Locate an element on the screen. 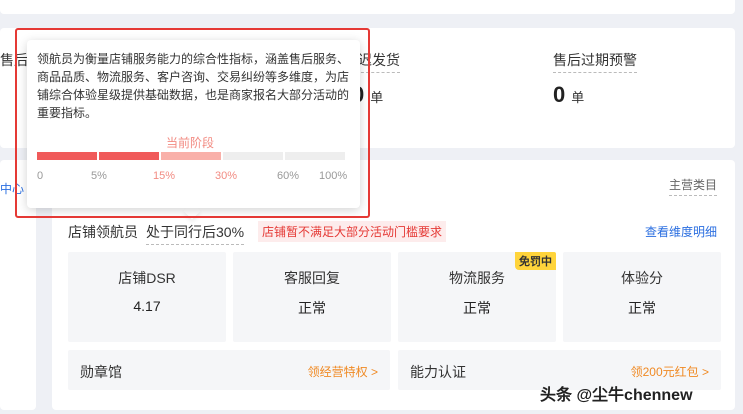  metric-expire-unit: 单 is located at coordinates (578, 97).